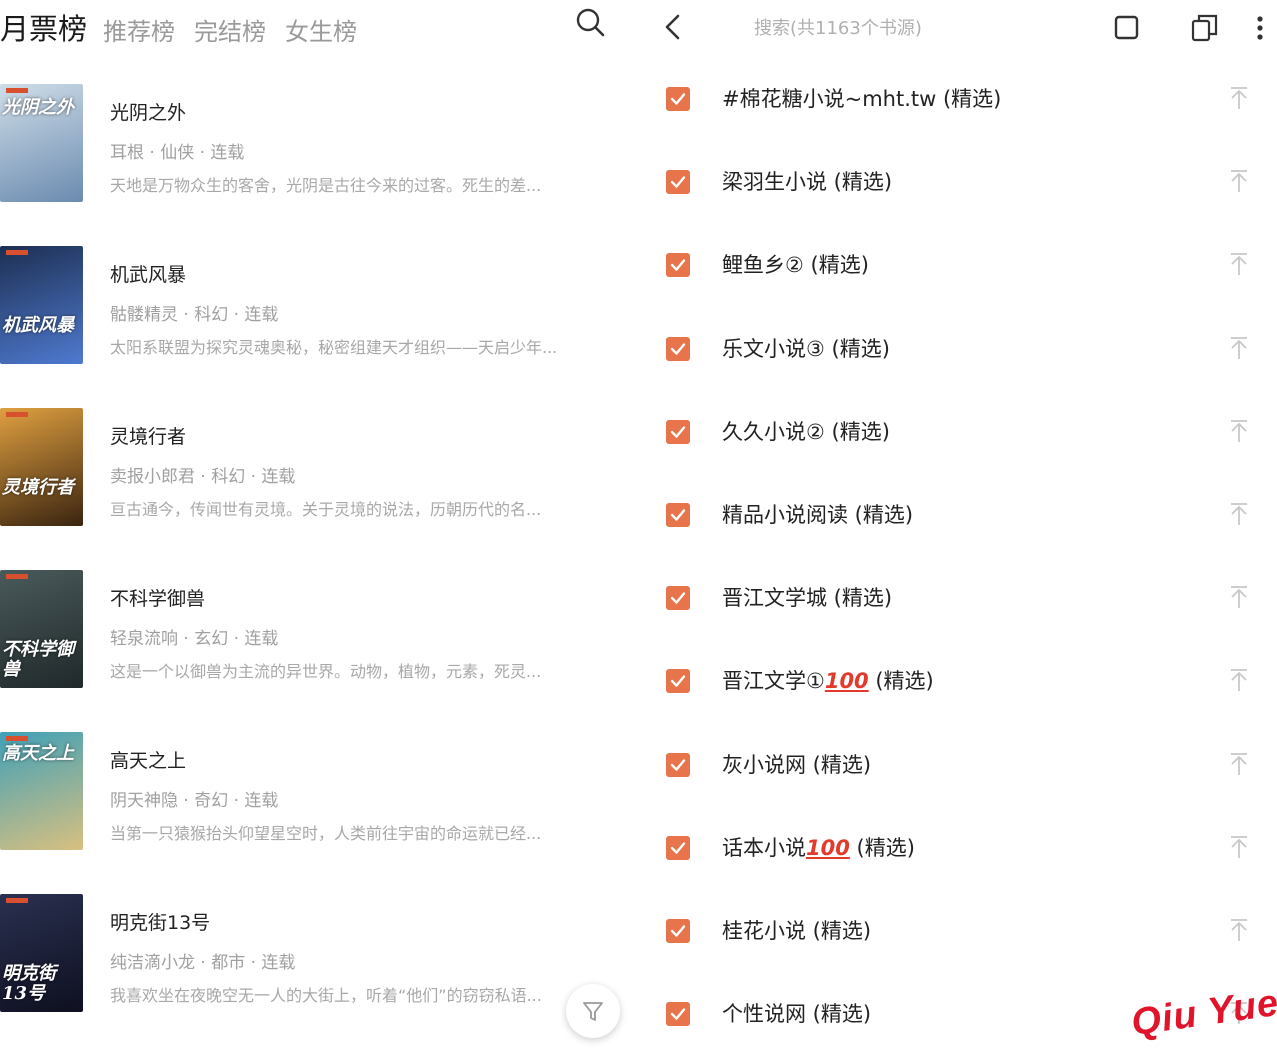  Describe the element at coordinates (958, 709) in the screenshot. I see `source-row: 晋江文学①100 (精选)` at that location.